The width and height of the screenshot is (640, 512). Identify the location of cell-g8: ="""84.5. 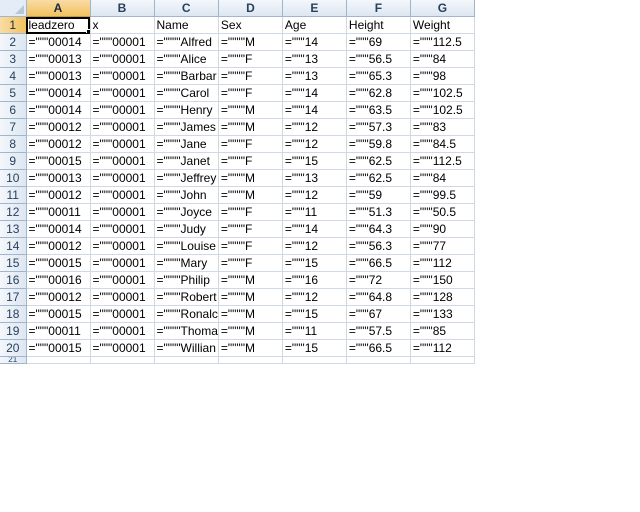
(442, 144).